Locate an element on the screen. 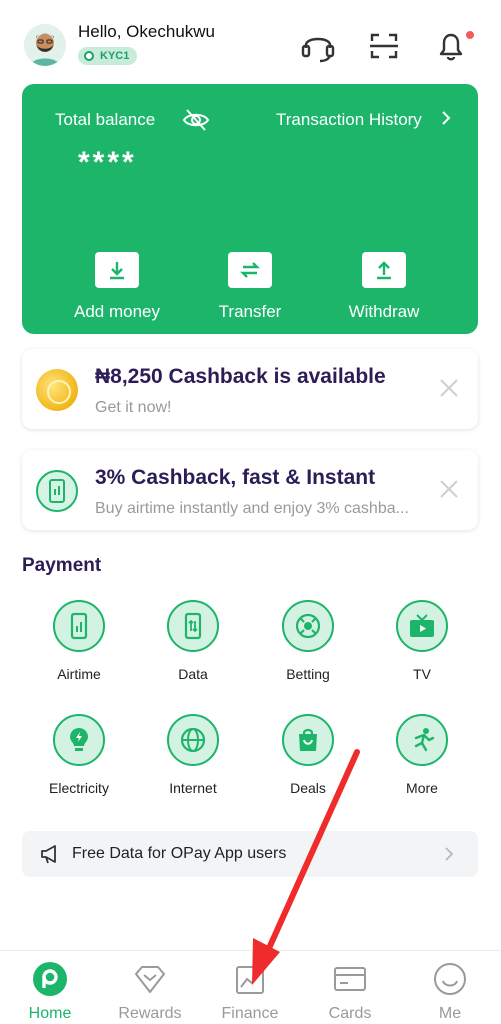  finance-icon is located at coordinates (250, 979).